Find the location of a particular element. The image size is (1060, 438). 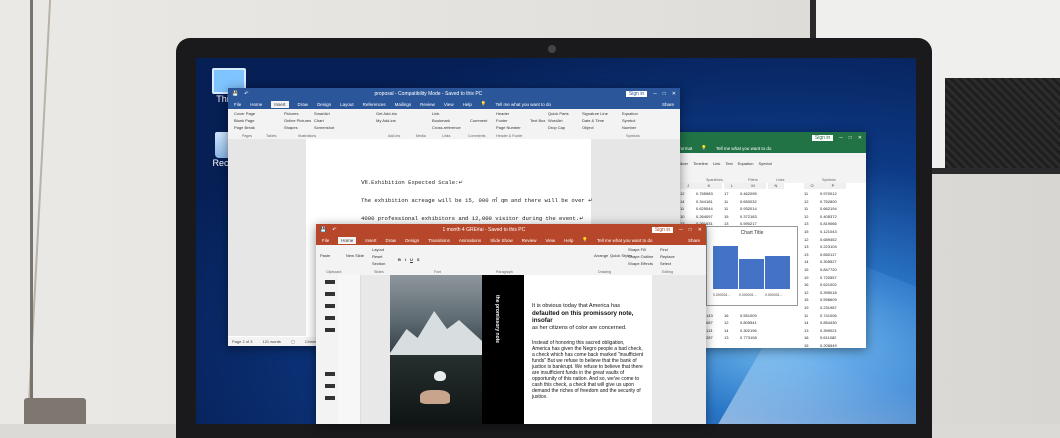

bold-button: B is located at coordinates (399, 259).